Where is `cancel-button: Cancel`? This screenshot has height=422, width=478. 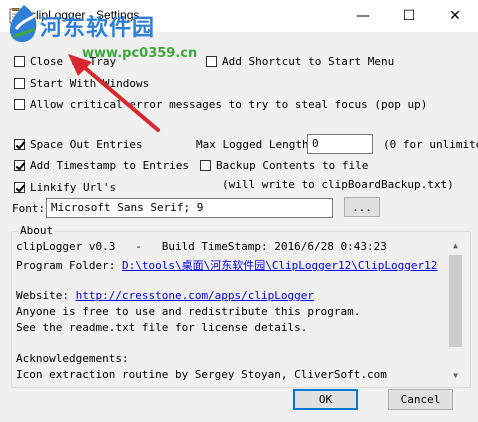
cancel-button: Cancel is located at coordinates (420, 399).